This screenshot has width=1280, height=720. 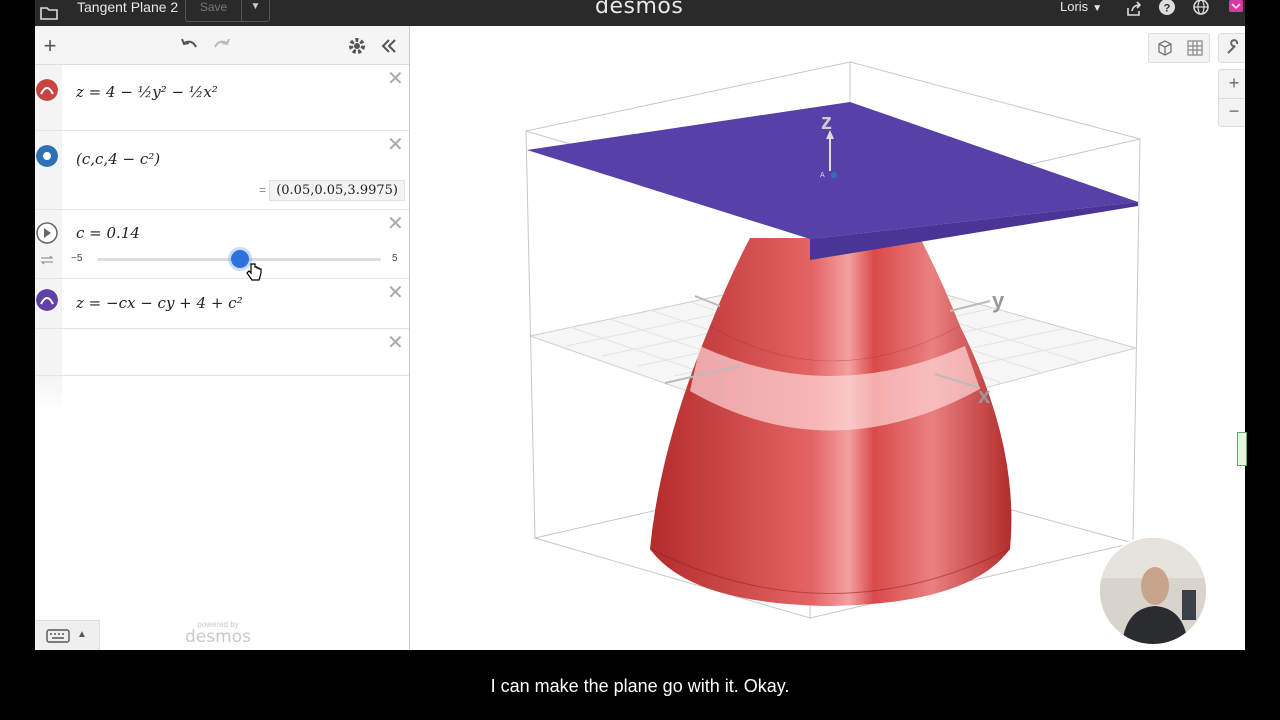 What do you see at coordinates (47, 156) in the screenshot?
I see `point-icon` at bounding box center [47, 156].